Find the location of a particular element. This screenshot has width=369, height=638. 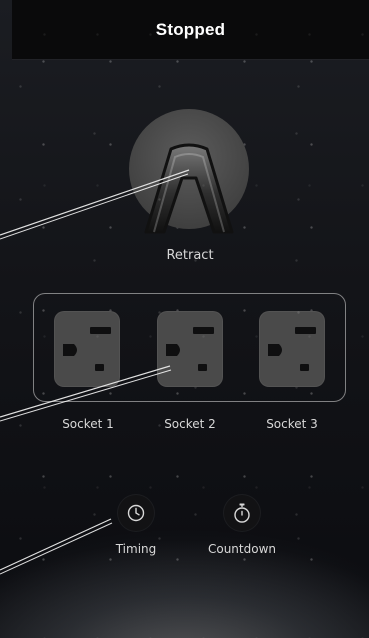

countdown-button is located at coordinates (242, 513).